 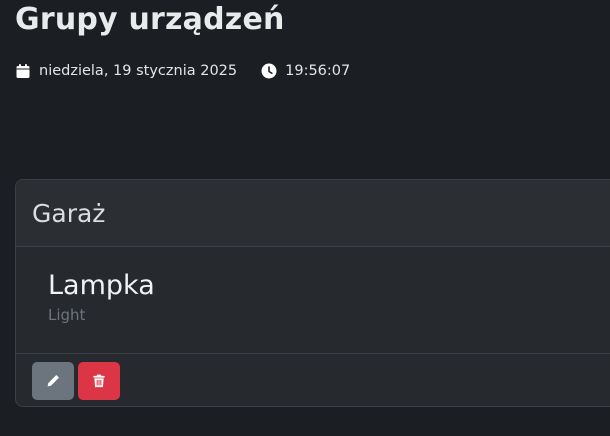 What do you see at coordinates (318, 71) in the screenshot?
I see `time-text: 19:56:07` at bounding box center [318, 71].